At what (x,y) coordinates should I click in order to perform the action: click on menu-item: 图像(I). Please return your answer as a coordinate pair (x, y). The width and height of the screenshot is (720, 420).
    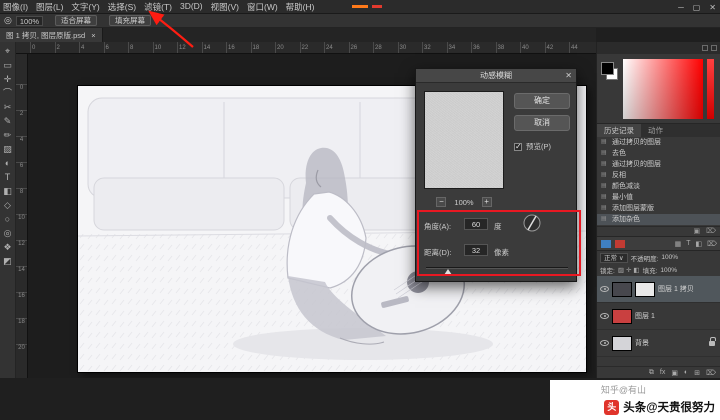
    Looking at the image, I should click on (15, 7).